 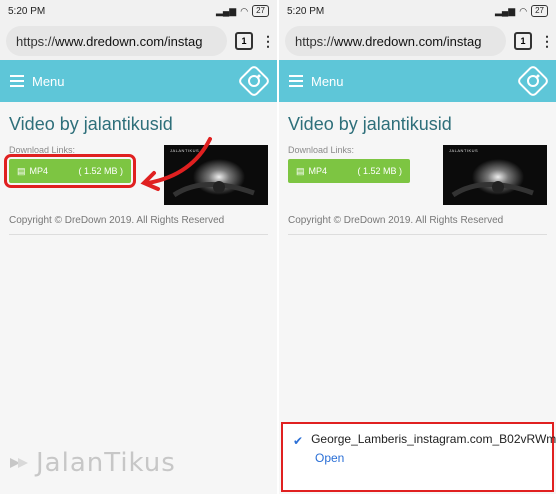 I want to click on red-arrow-annotation, so click(x=176, y=164).